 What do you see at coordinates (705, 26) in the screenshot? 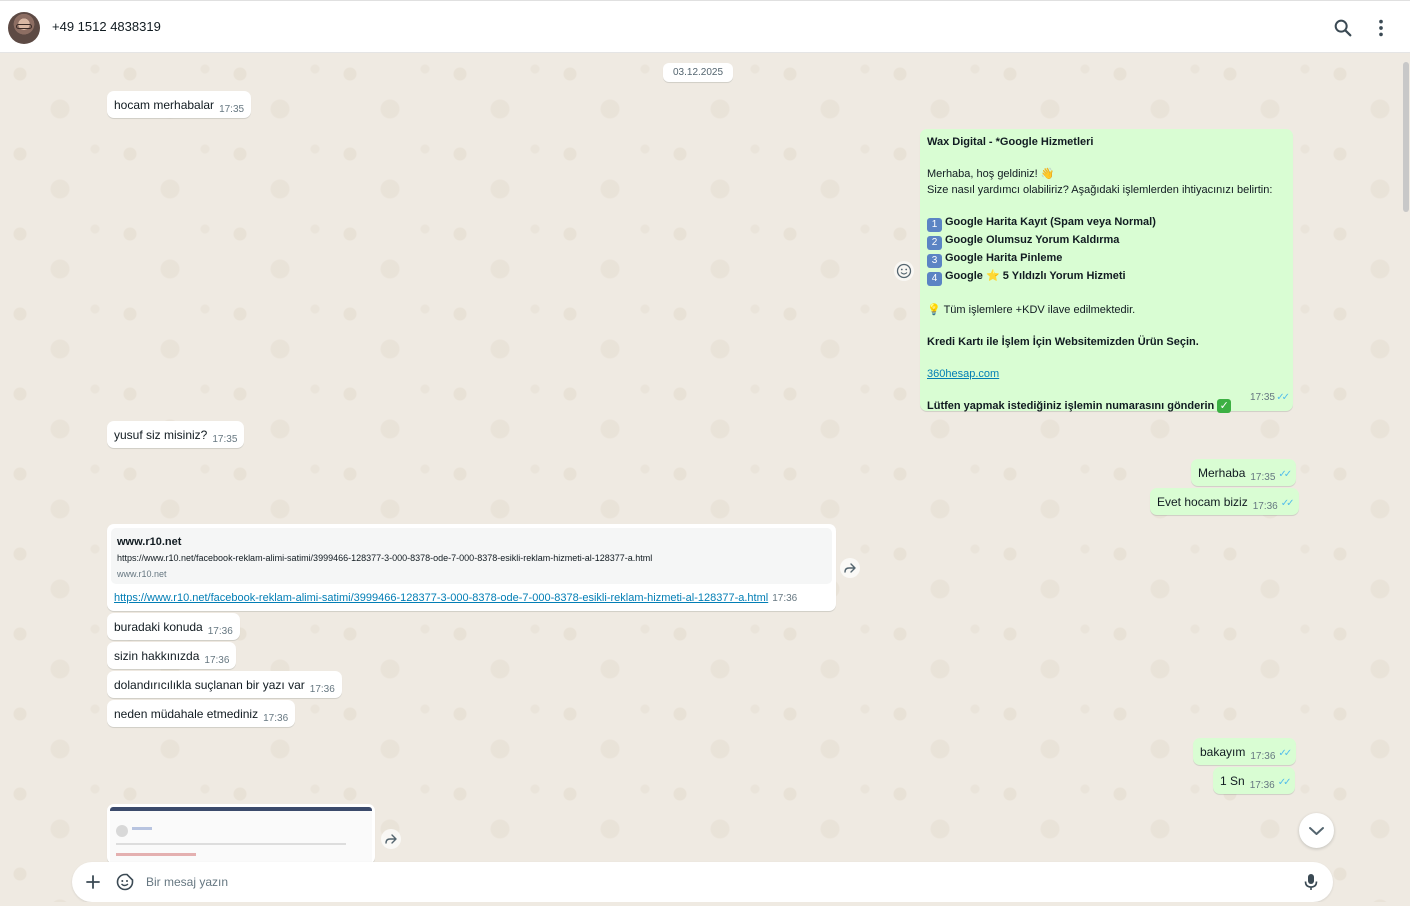
I see `chat-header: +49 1512 4838319` at bounding box center [705, 26].